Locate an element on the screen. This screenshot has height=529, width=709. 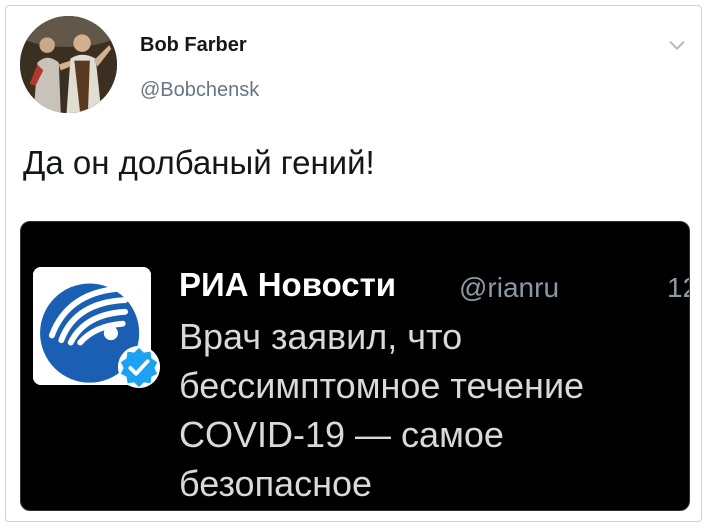
author-avatar is located at coordinates (68, 64).